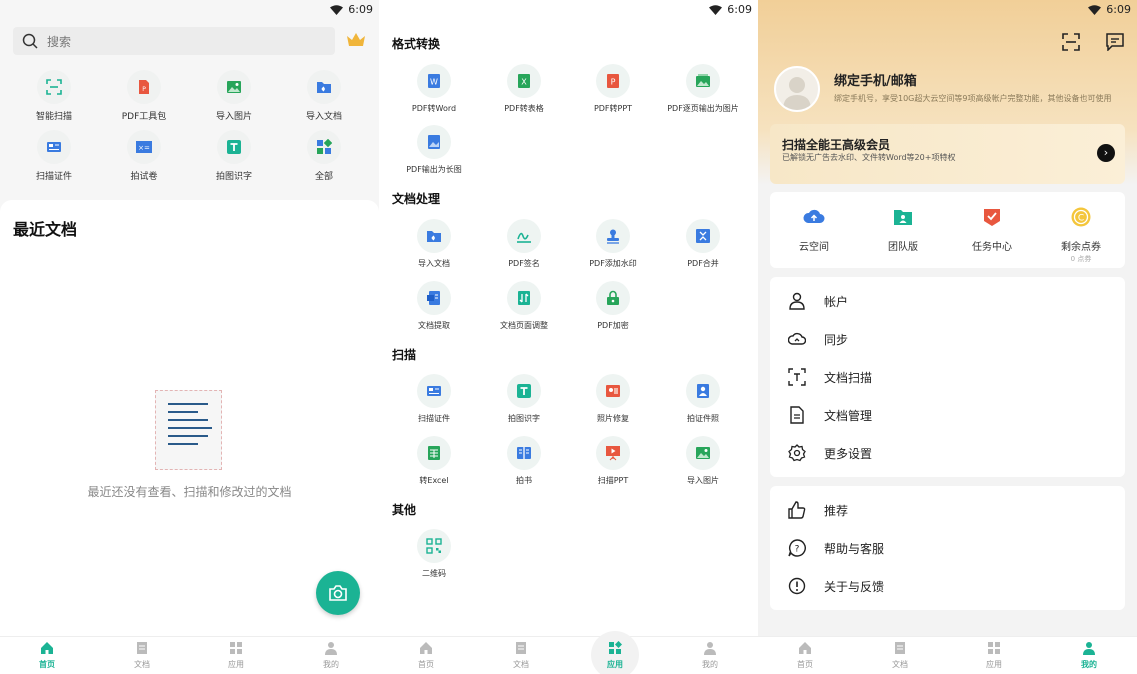 The width and height of the screenshot is (1137, 674). Describe the element at coordinates (568, 652) in the screenshot. I see `bottom-tab-bar: 首页 文档 应用 我的` at that location.